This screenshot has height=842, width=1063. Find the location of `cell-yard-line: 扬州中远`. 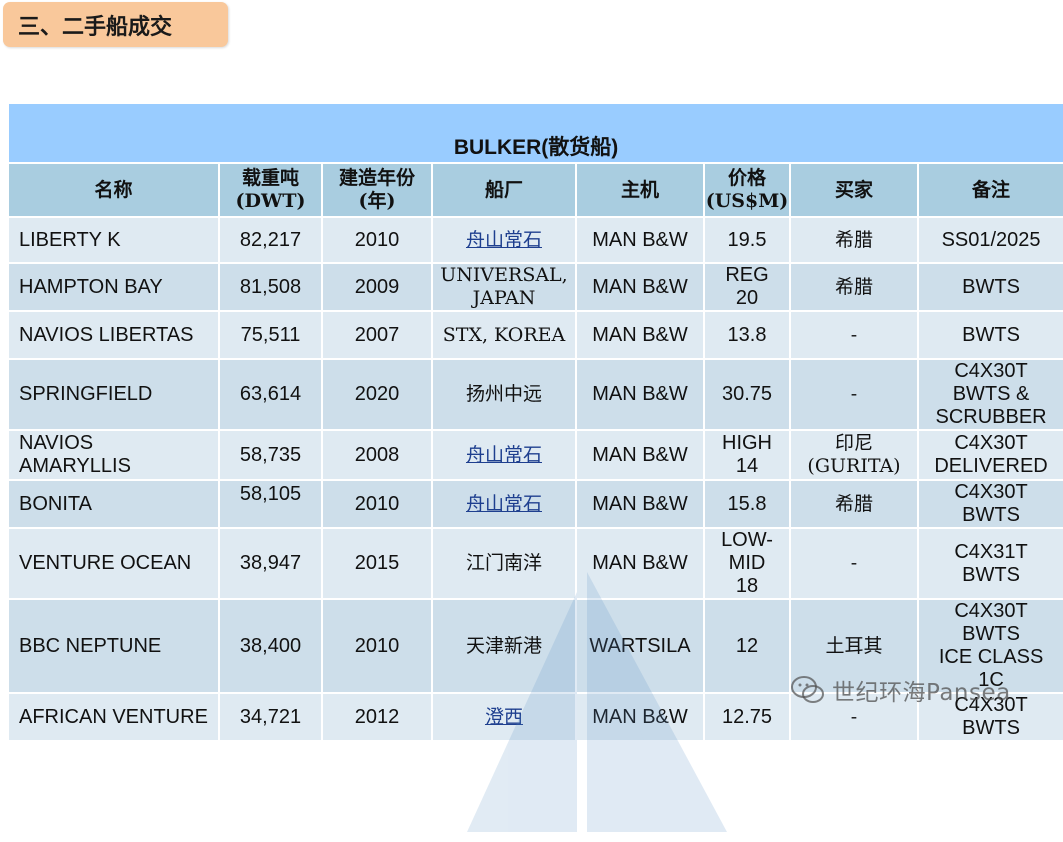

cell-yard-line: 扬州中远 is located at coordinates (503, 394).